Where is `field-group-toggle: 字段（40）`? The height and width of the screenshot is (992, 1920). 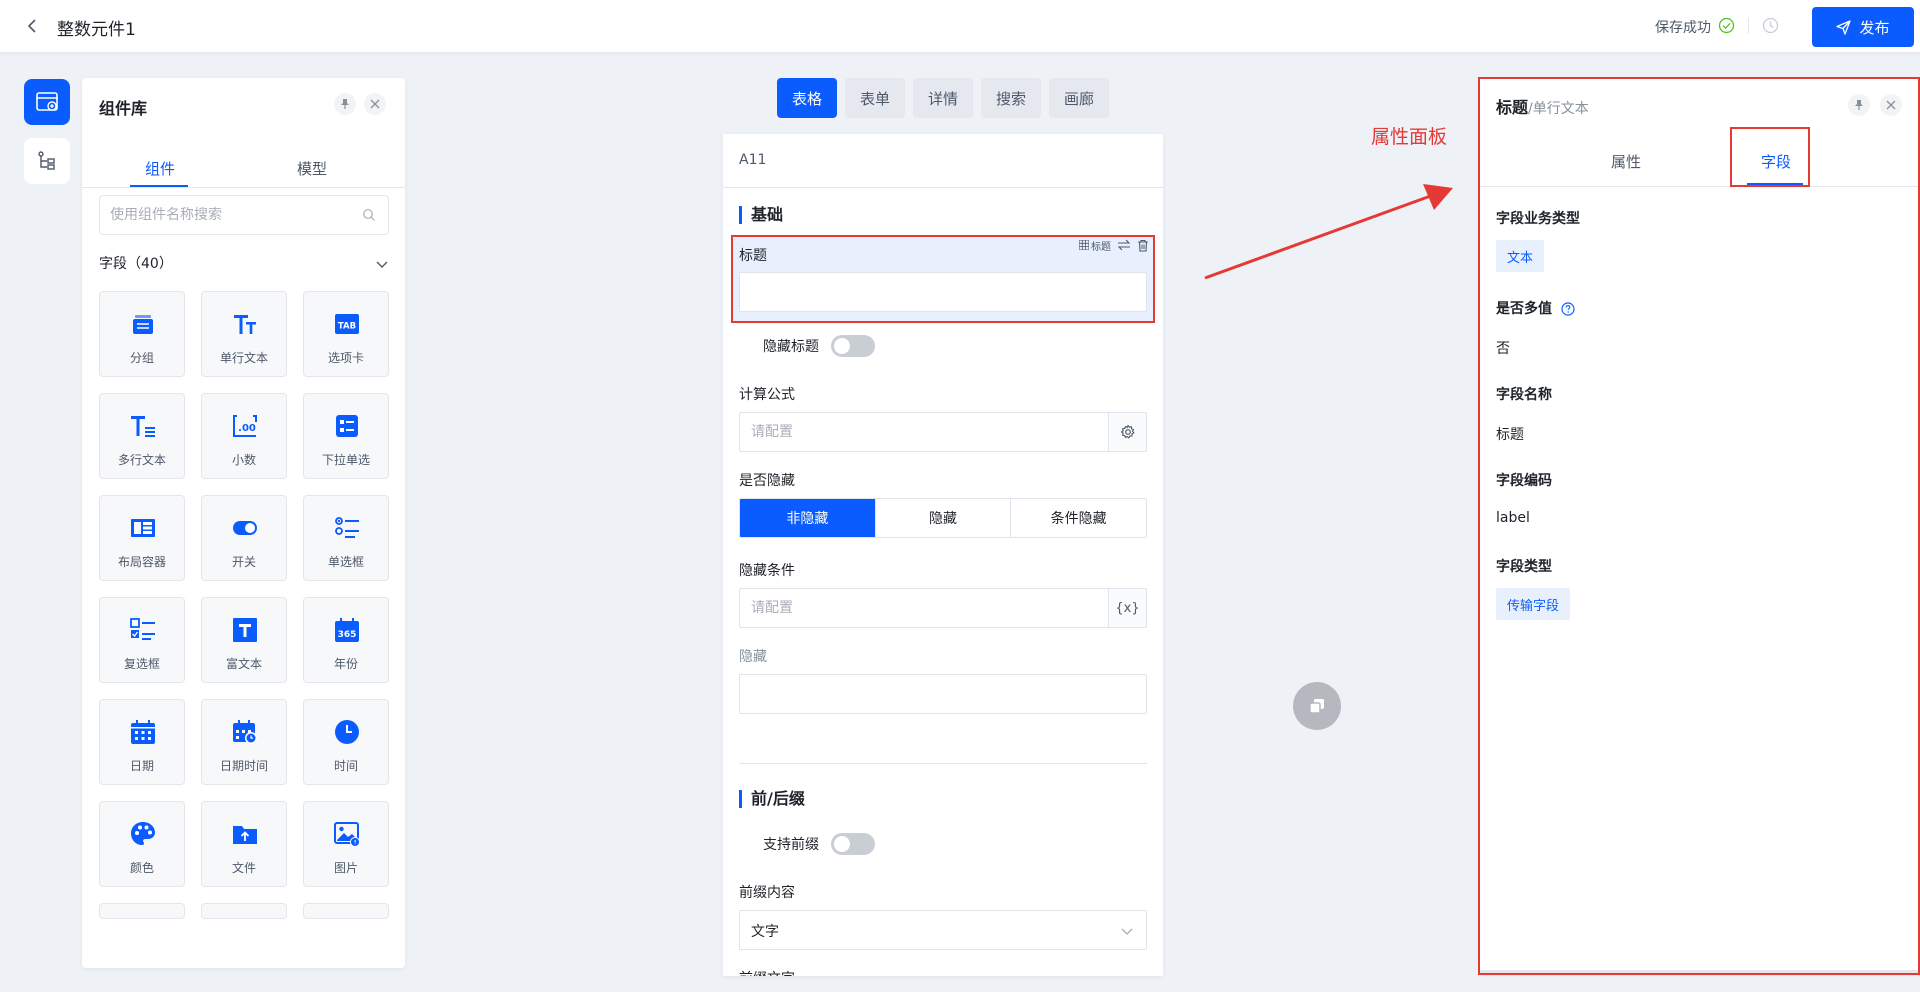 field-group-toggle: 字段（40） is located at coordinates (244, 264).